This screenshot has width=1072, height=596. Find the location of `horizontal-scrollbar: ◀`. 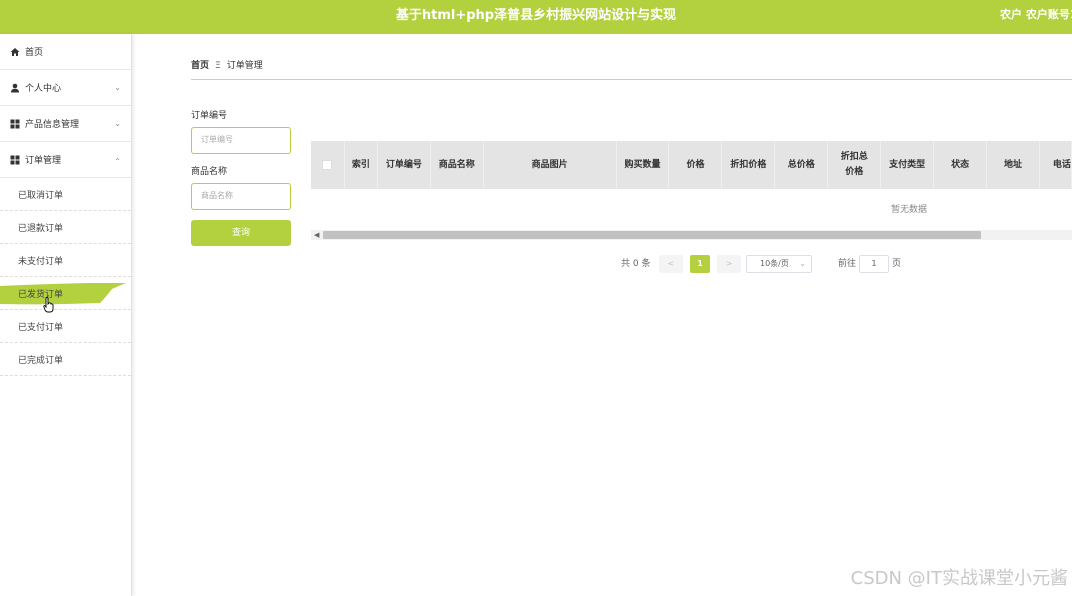

horizontal-scrollbar: ◀ is located at coordinates (691, 235).